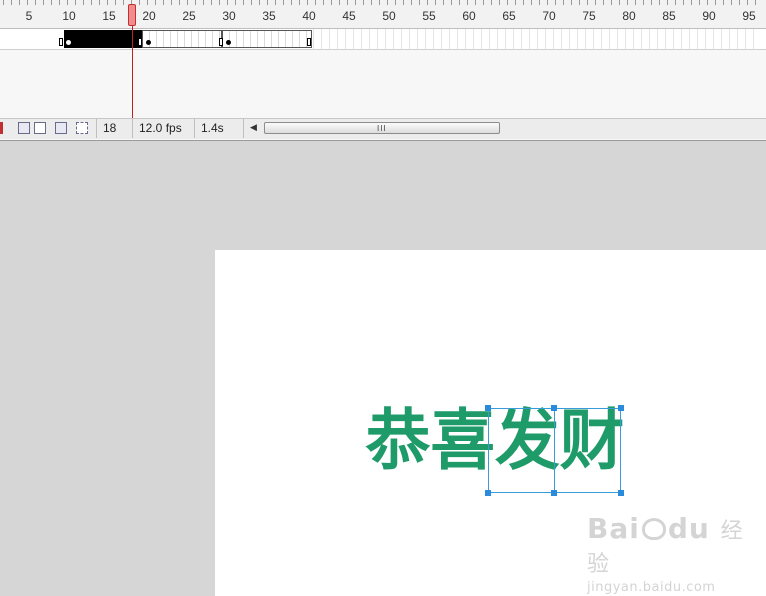 This screenshot has width=766, height=596. Describe the element at coordinates (82, 128) in the screenshot. I see `modify-markers-icon` at that location.